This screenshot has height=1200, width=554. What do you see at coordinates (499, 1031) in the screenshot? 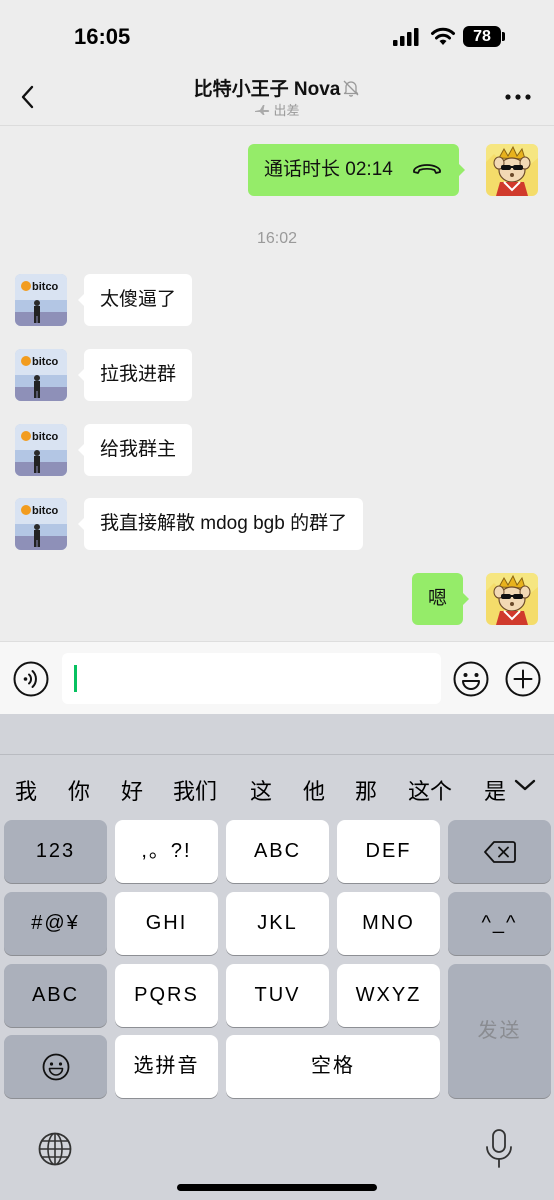
I see `send-button: 发送` at bounding box center [499, 1031].